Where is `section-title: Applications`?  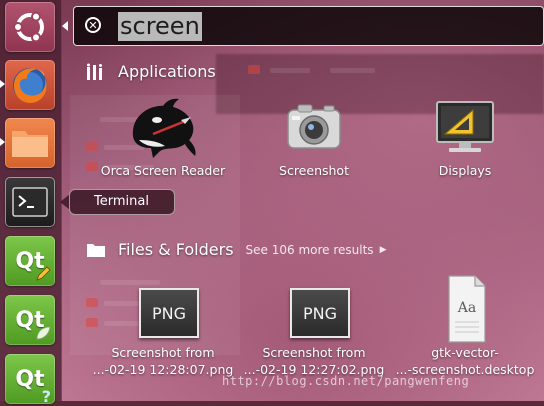 section-title: Applications is located at coordinates (167, 71).